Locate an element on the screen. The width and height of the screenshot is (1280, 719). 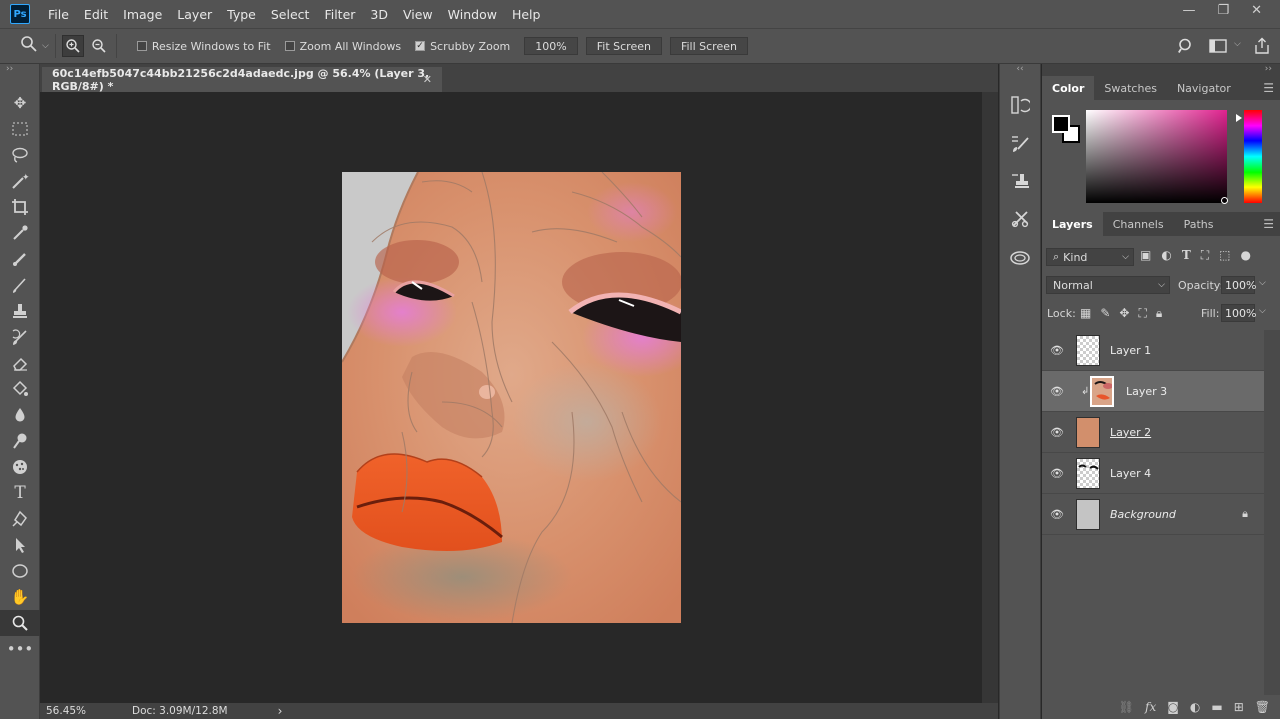
zoom-readout: 56.45% is located at coordinates (81, 711).